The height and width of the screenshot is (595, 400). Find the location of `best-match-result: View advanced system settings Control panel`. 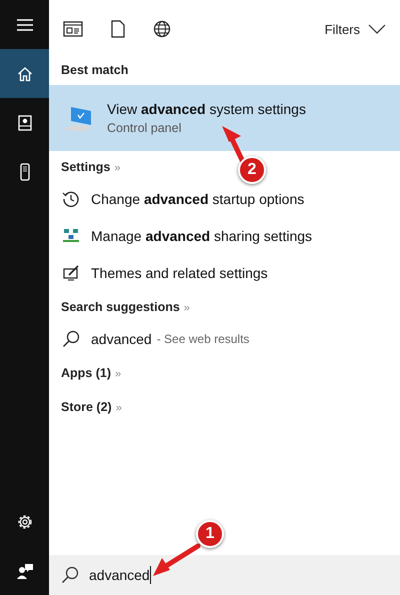

best-match-result: View advanced system settings Control panel is located at coordinates (224, 118).